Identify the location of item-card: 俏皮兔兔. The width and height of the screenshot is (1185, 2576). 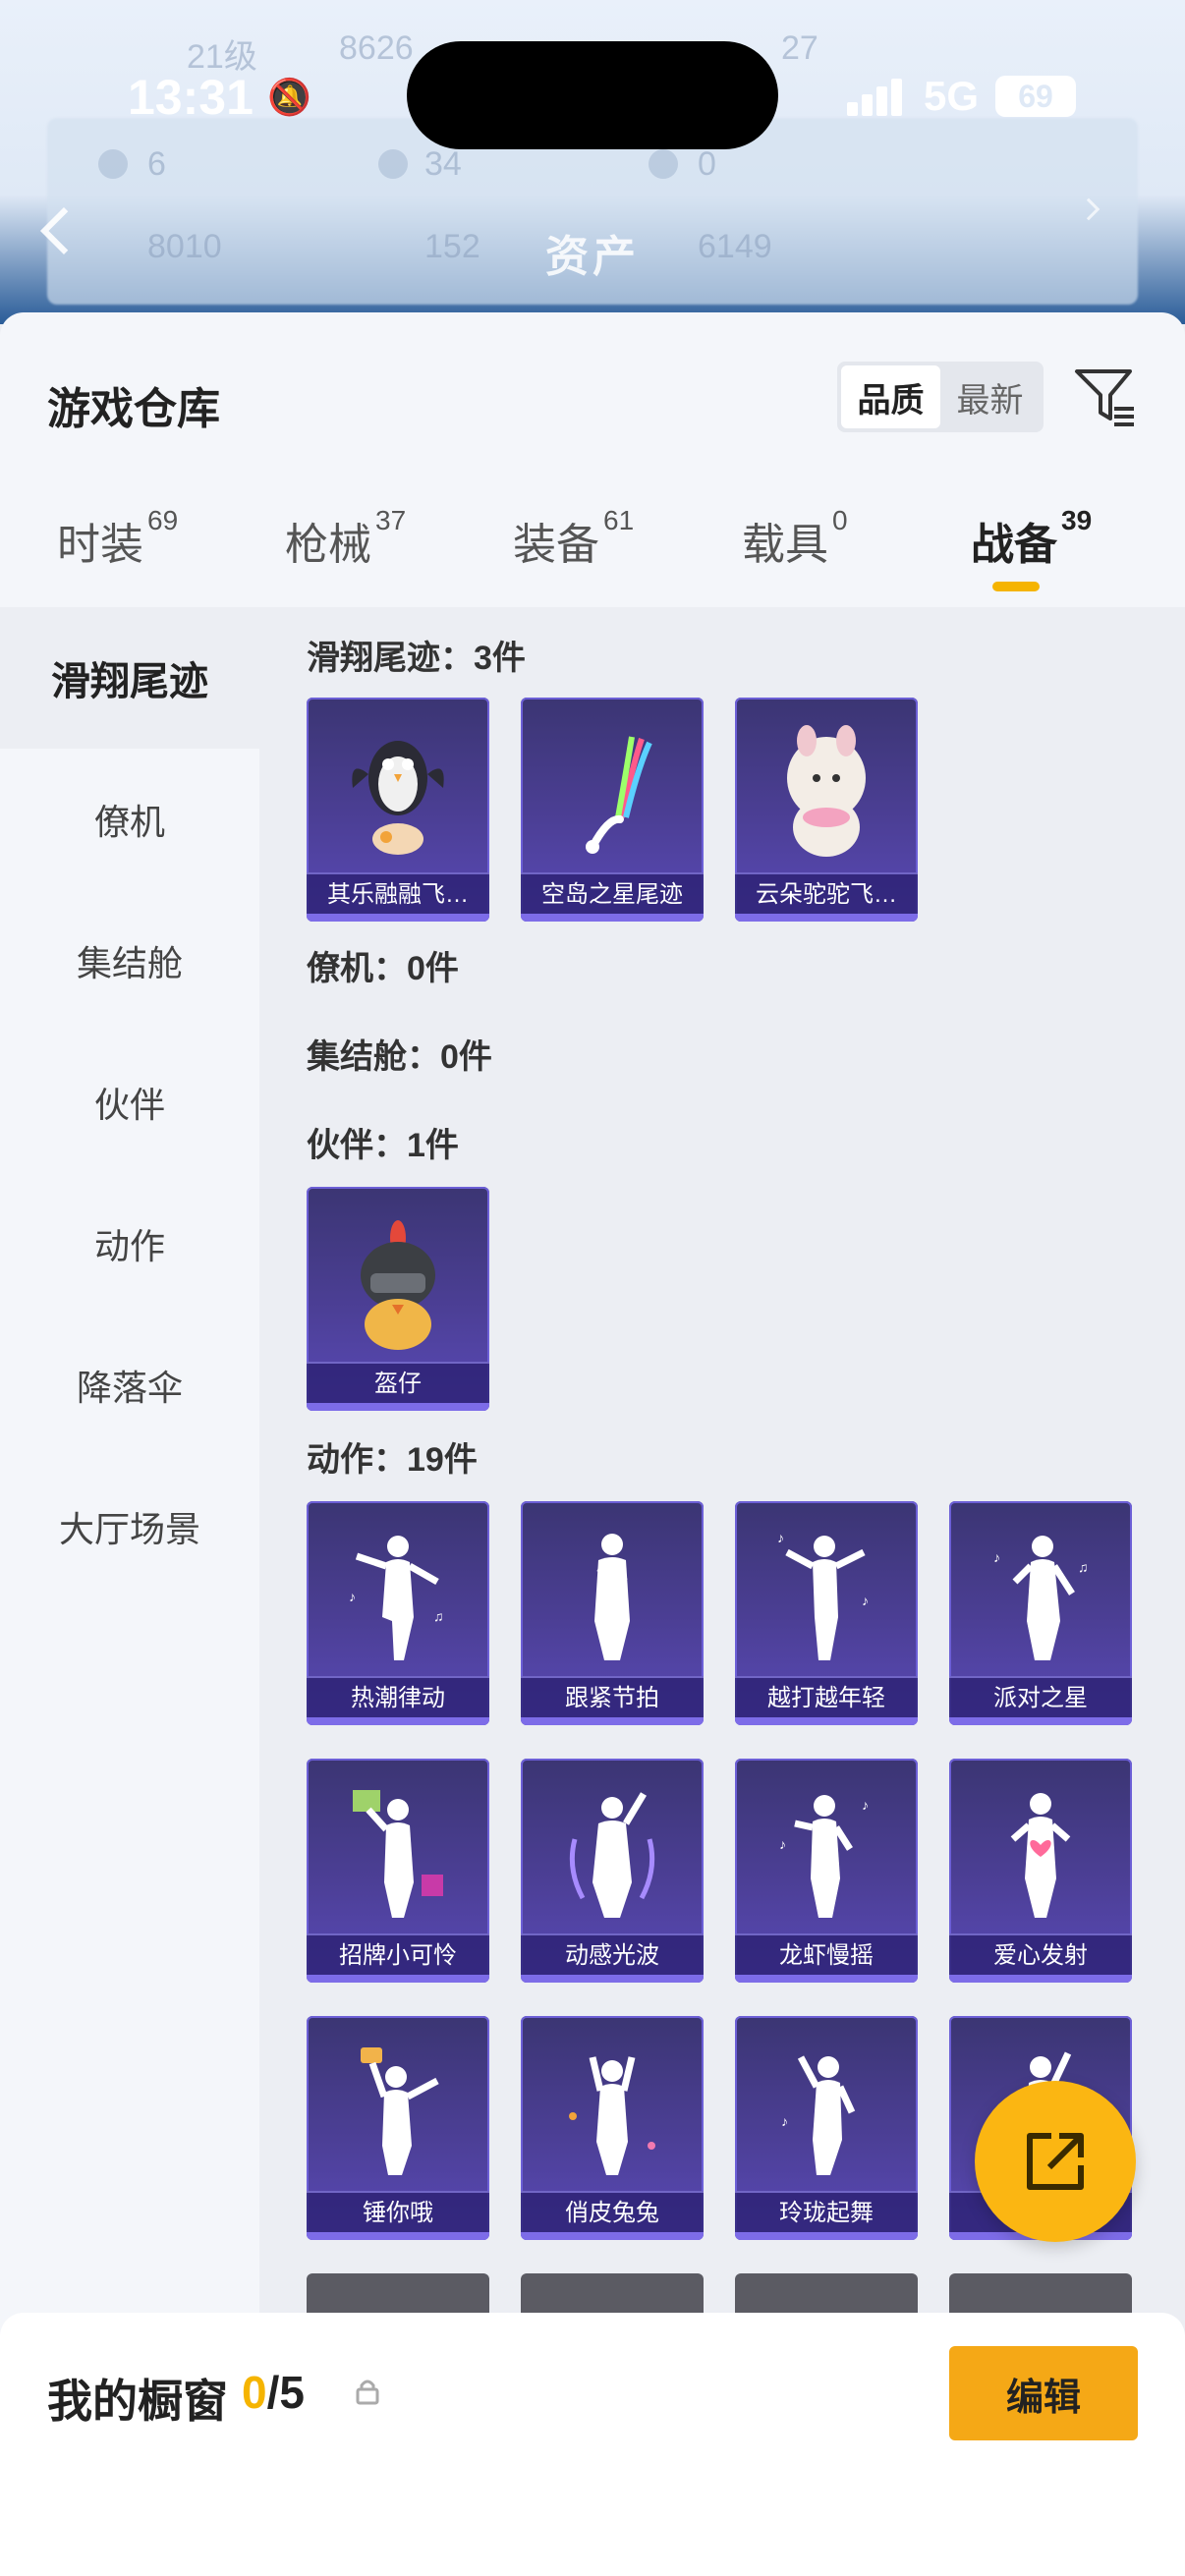
(612, 2128).